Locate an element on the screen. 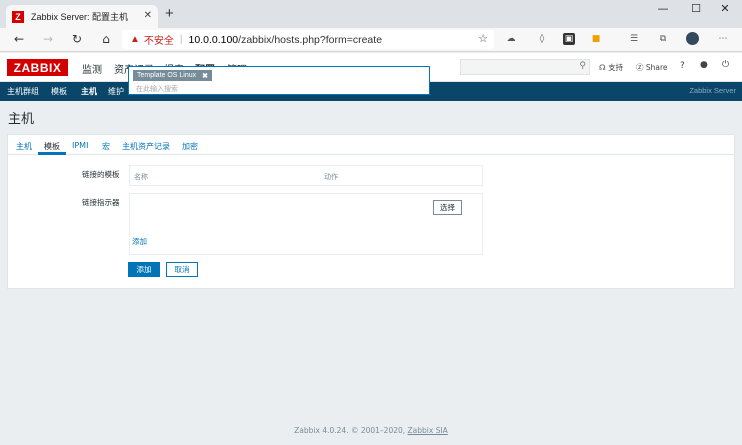  selected-template-chip: Template OS Linux ✖ is located at coordinates (173, 75).